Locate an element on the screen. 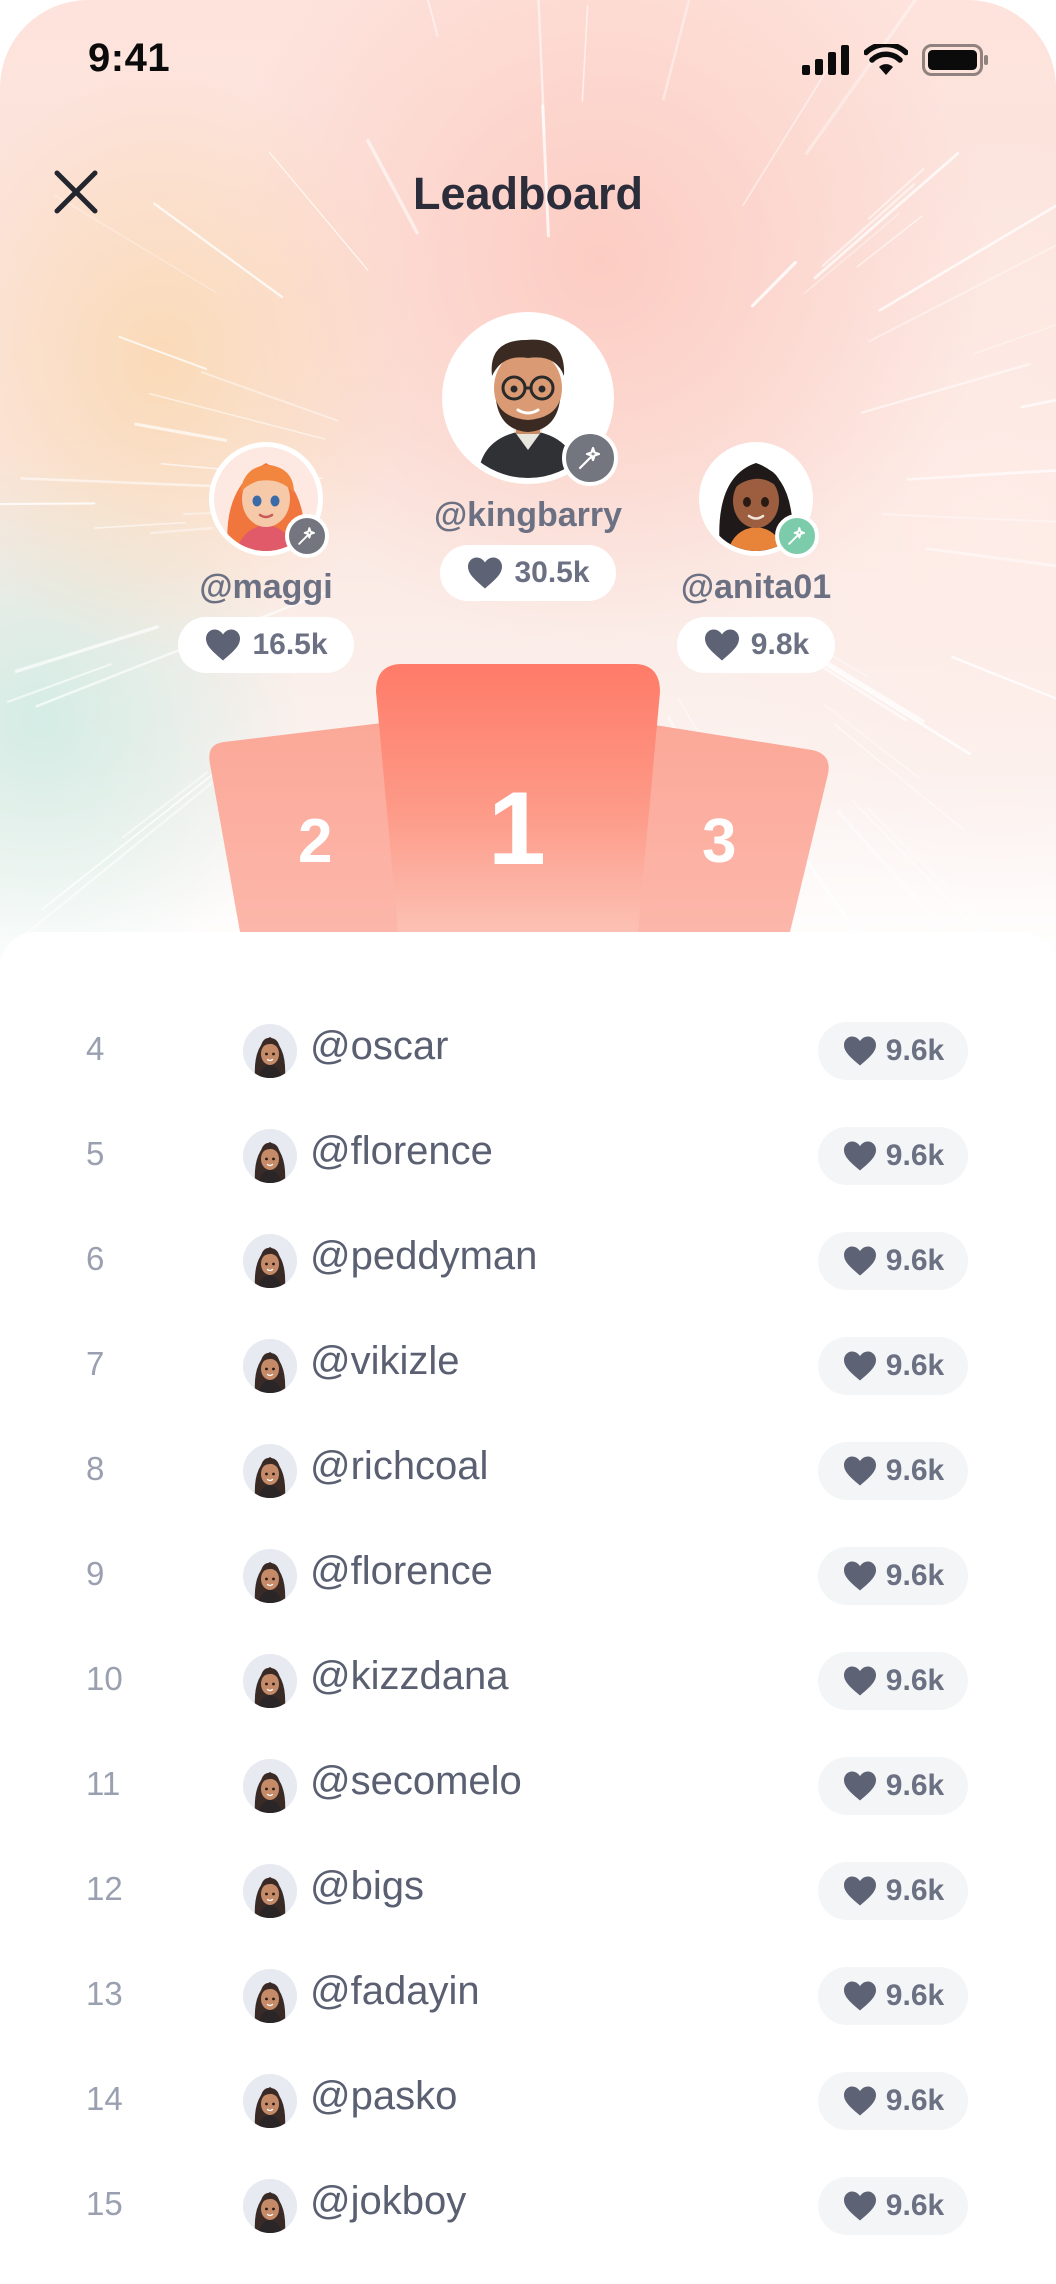 Image resolution: width=1056 pixels, height=2284 pixels. row-username: @jokboy is located at coordinates (388, 2201).